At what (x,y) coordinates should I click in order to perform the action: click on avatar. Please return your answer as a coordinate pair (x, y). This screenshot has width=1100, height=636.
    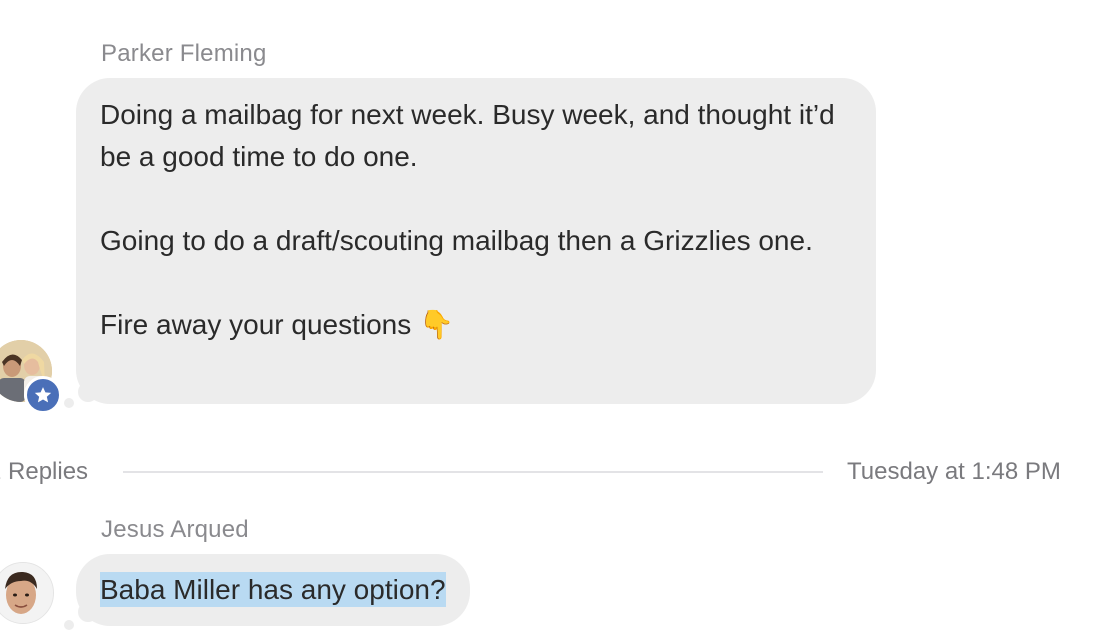
    Looking at the image, I should click on (27, 593).